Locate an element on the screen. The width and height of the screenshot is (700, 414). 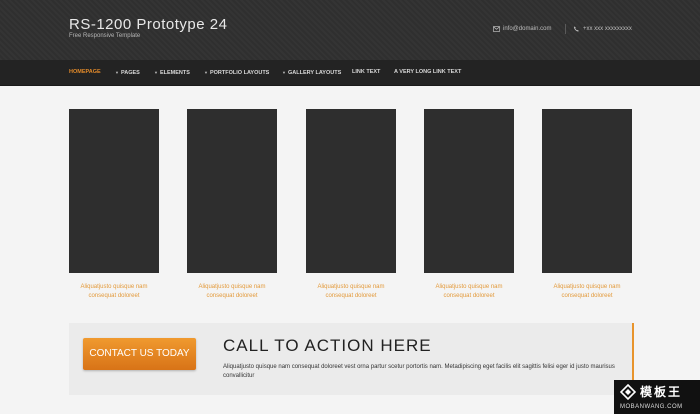
watermark: 模板王 MOBANWANG.COM is located at coordinates (657, 397).